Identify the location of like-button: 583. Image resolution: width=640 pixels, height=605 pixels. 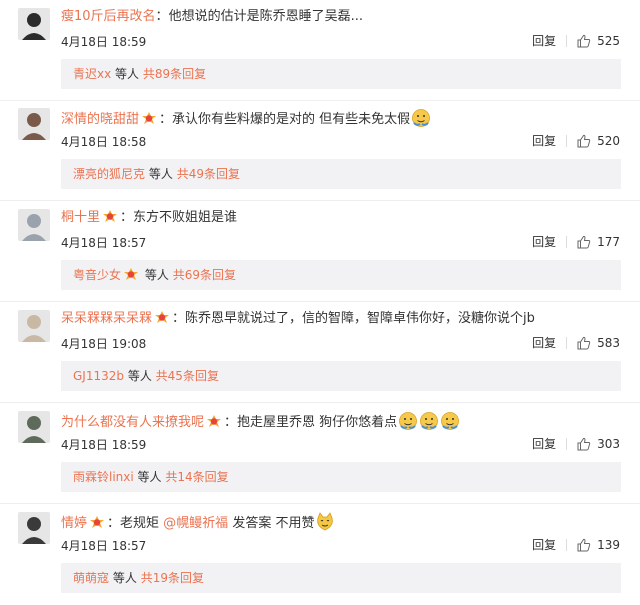
(598, 343).